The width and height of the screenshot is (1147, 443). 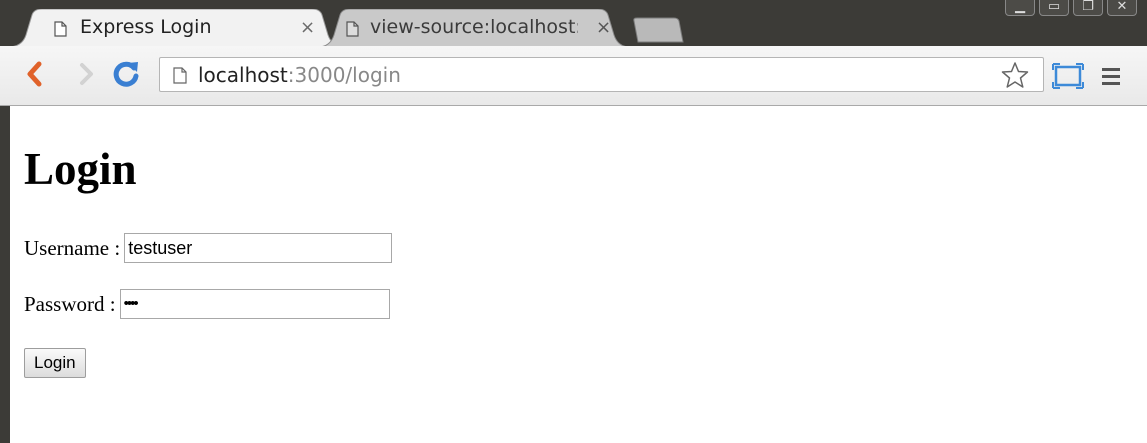 What do you see at coordinates (72, 248) in the screenshot?
I see `username-label: Username :` at bounding box center [72, 248].